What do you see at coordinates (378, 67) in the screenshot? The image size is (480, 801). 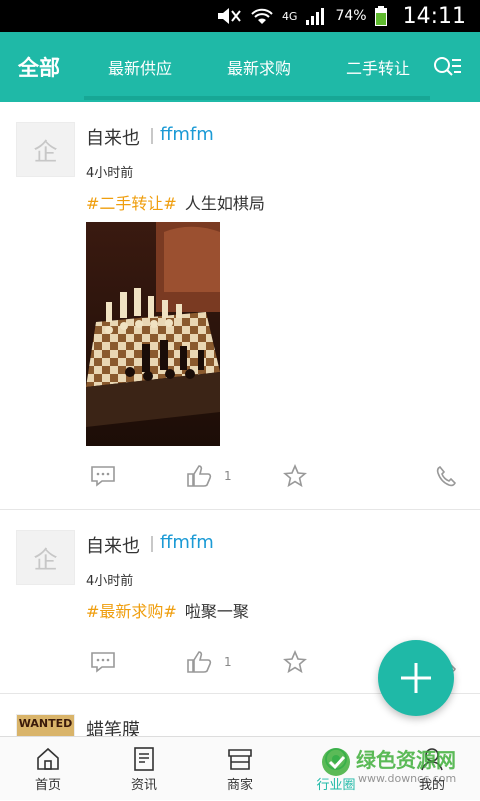 I see `tab-second-hand: 二手转让` at bounding box center [378, 67].